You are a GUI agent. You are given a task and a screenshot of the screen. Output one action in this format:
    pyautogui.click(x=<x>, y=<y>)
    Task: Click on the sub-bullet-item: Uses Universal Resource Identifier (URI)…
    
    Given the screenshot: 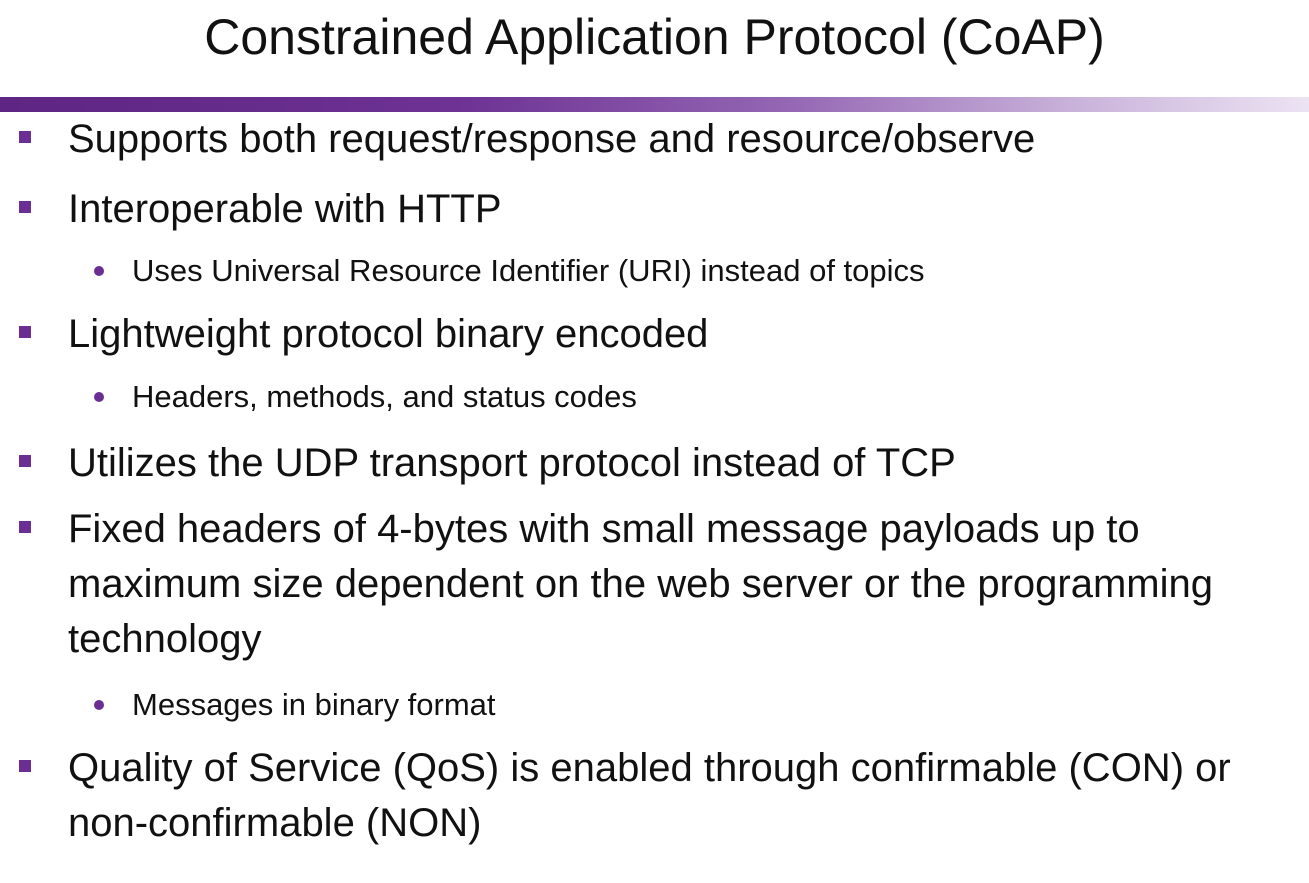 What is the action you would take?
    pyautogui.click(x=688, y=271)
    